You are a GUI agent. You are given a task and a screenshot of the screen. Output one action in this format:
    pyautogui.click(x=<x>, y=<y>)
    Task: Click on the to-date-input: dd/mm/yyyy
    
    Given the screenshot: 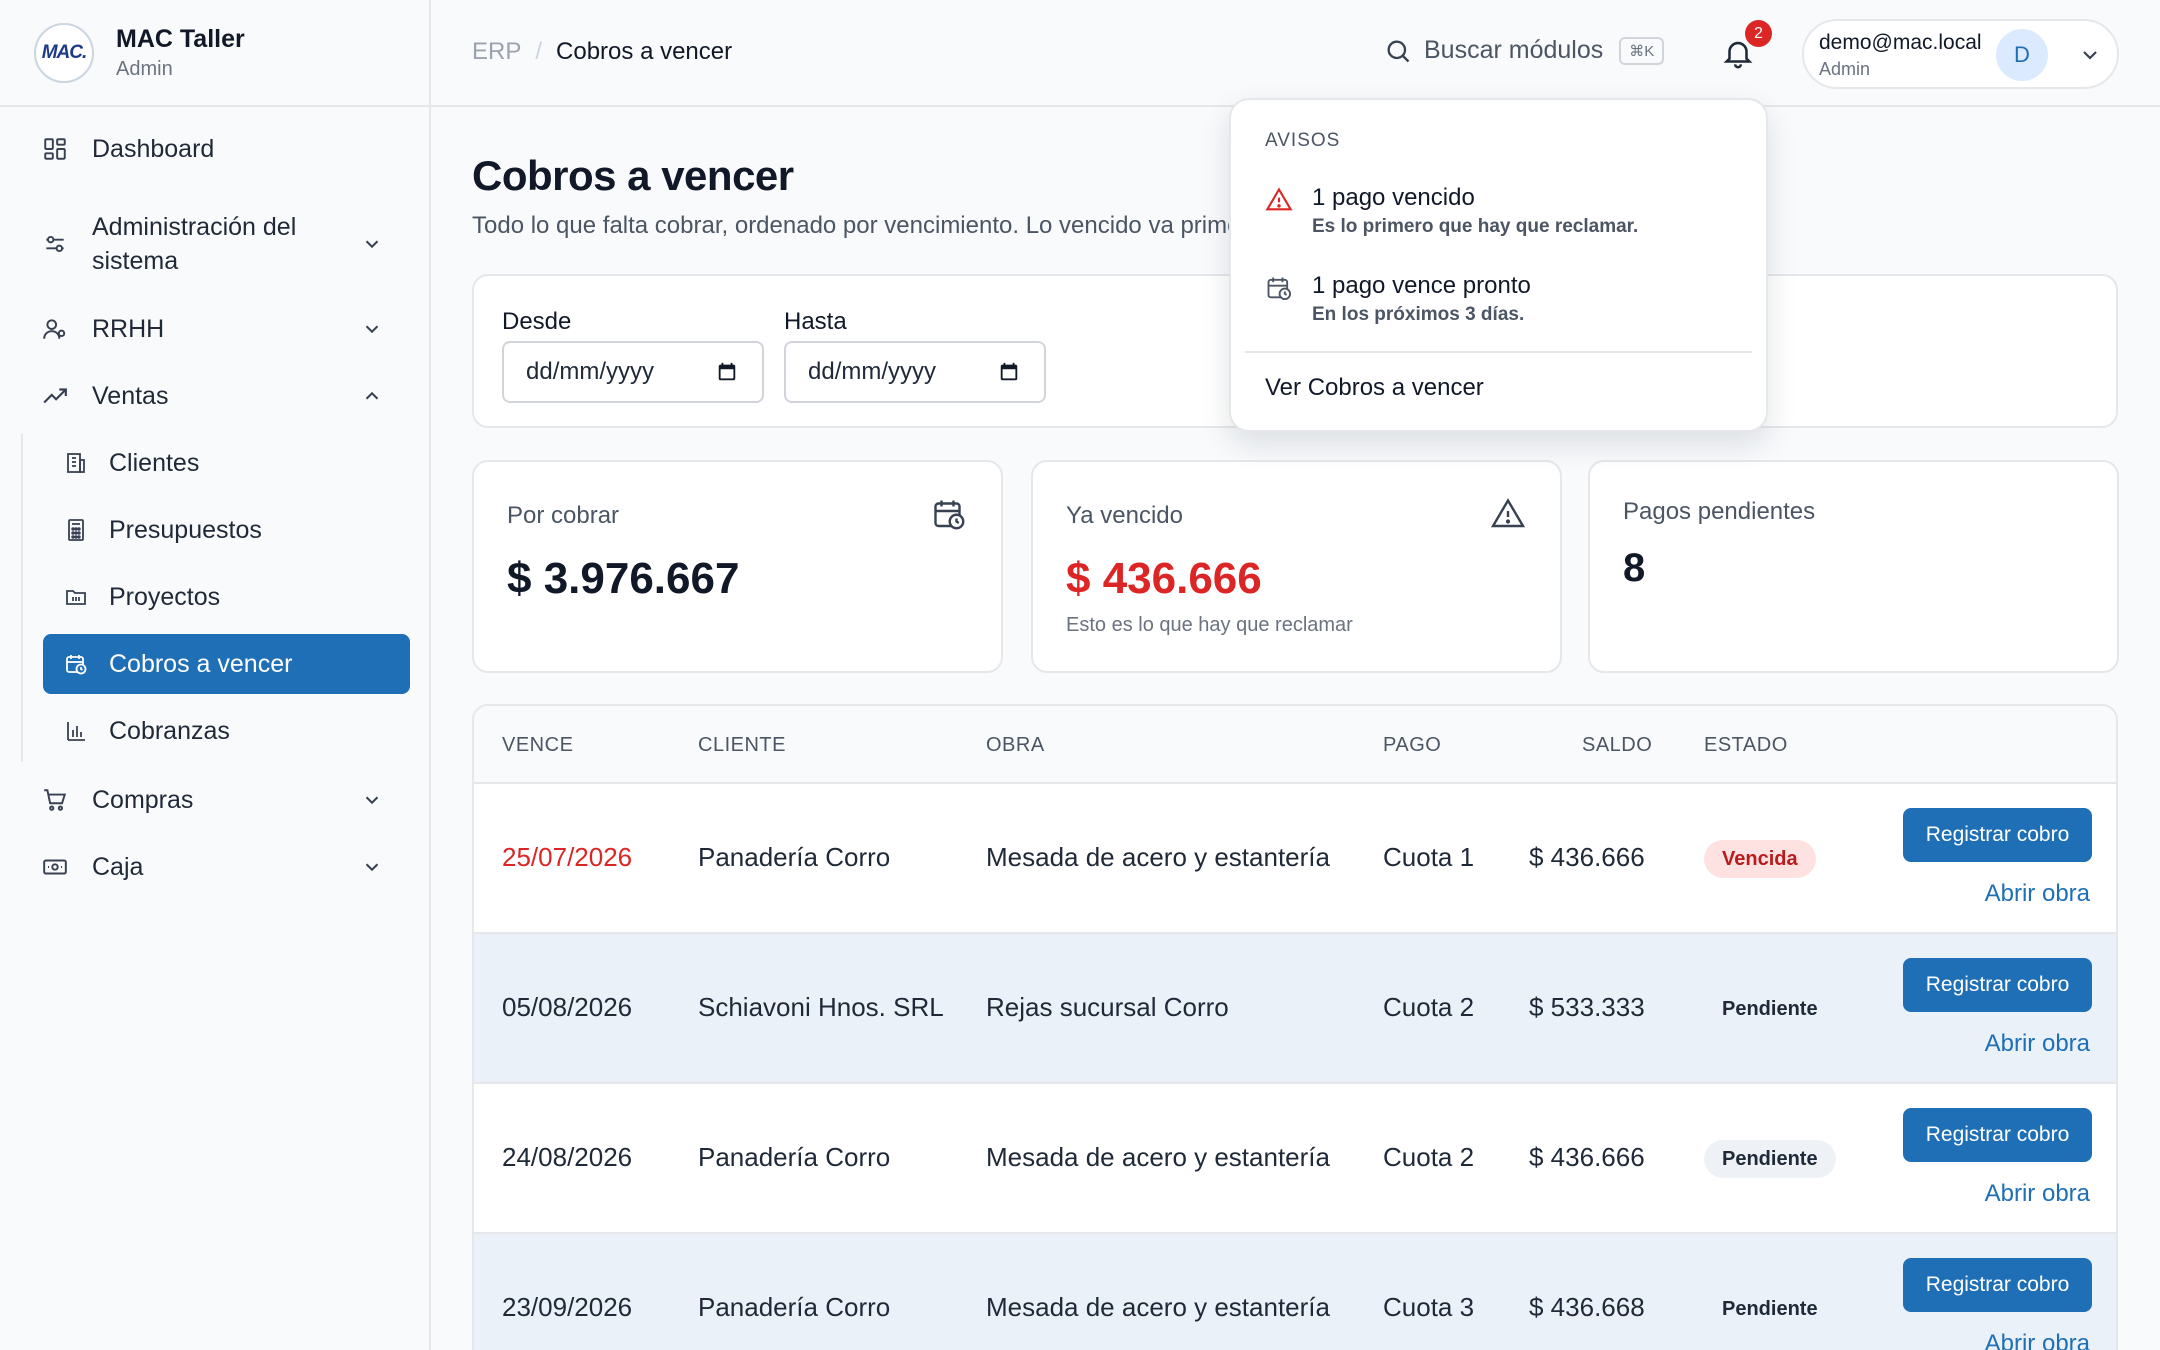 What is the action you would take?
    pyautogui.click(x=915, y=372)
    